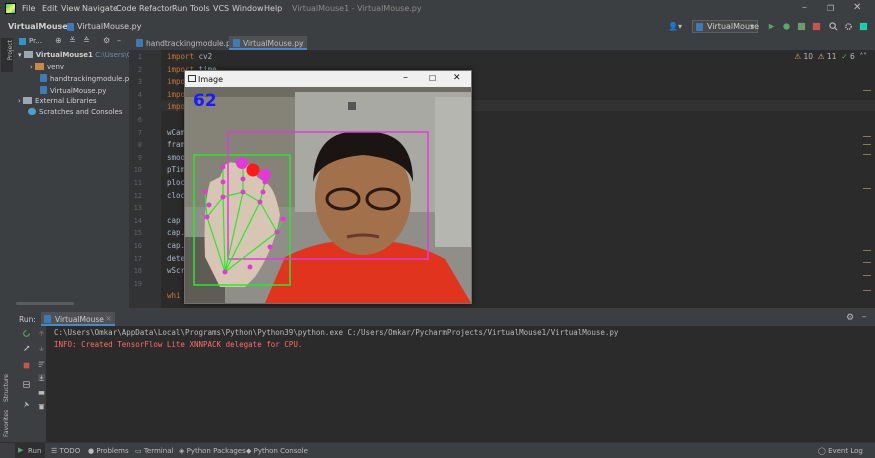 The height and width of the screenshot is (458, 875). What do you see at coordinates (40, 26) in the screenshot?
I see `breadcrumb-project: VirtualMouse1` at bounding box center [40, 26].